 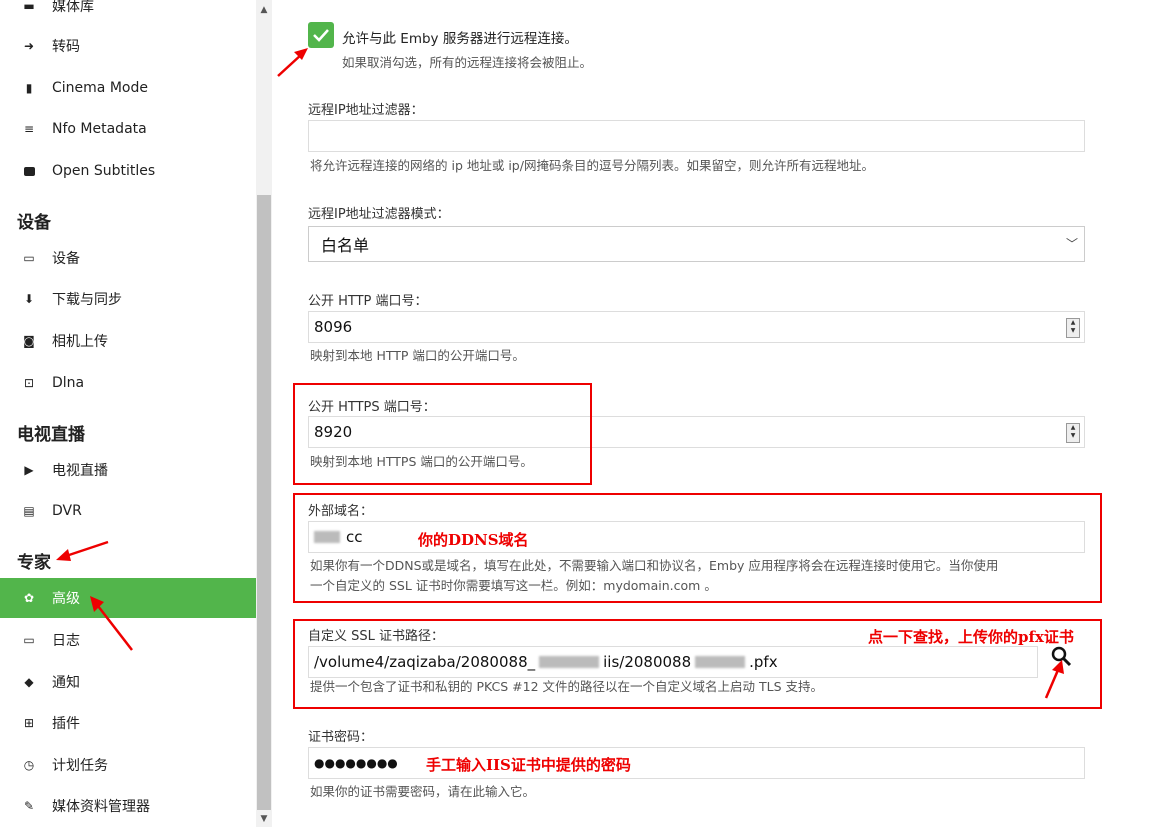 I want to click on annotation-password-note: 手工输入IIS证书中提供的密码, so click(x=528, y=765).